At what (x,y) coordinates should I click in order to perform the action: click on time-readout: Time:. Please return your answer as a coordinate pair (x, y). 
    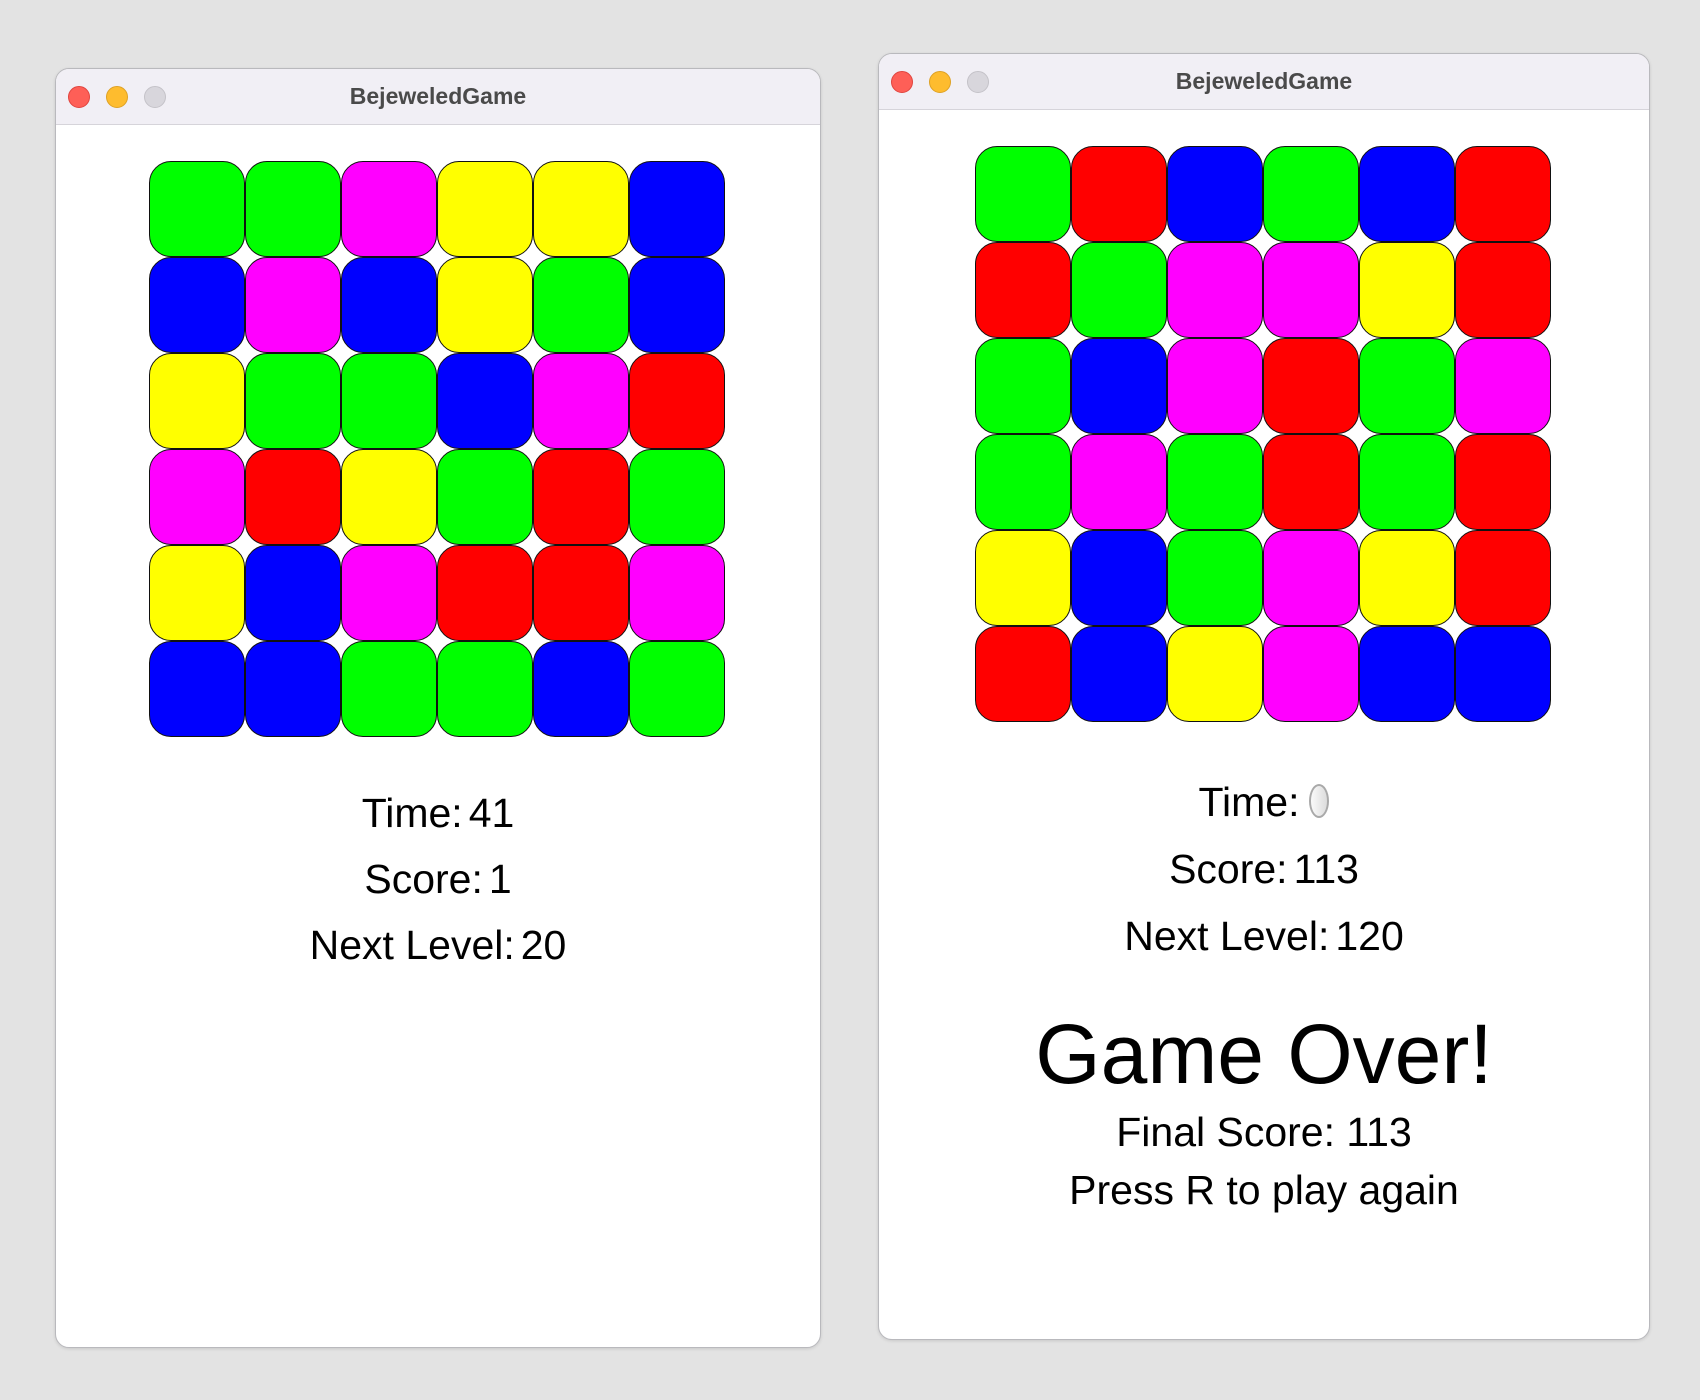
    Looking at the image, I should click on (1264, 802).